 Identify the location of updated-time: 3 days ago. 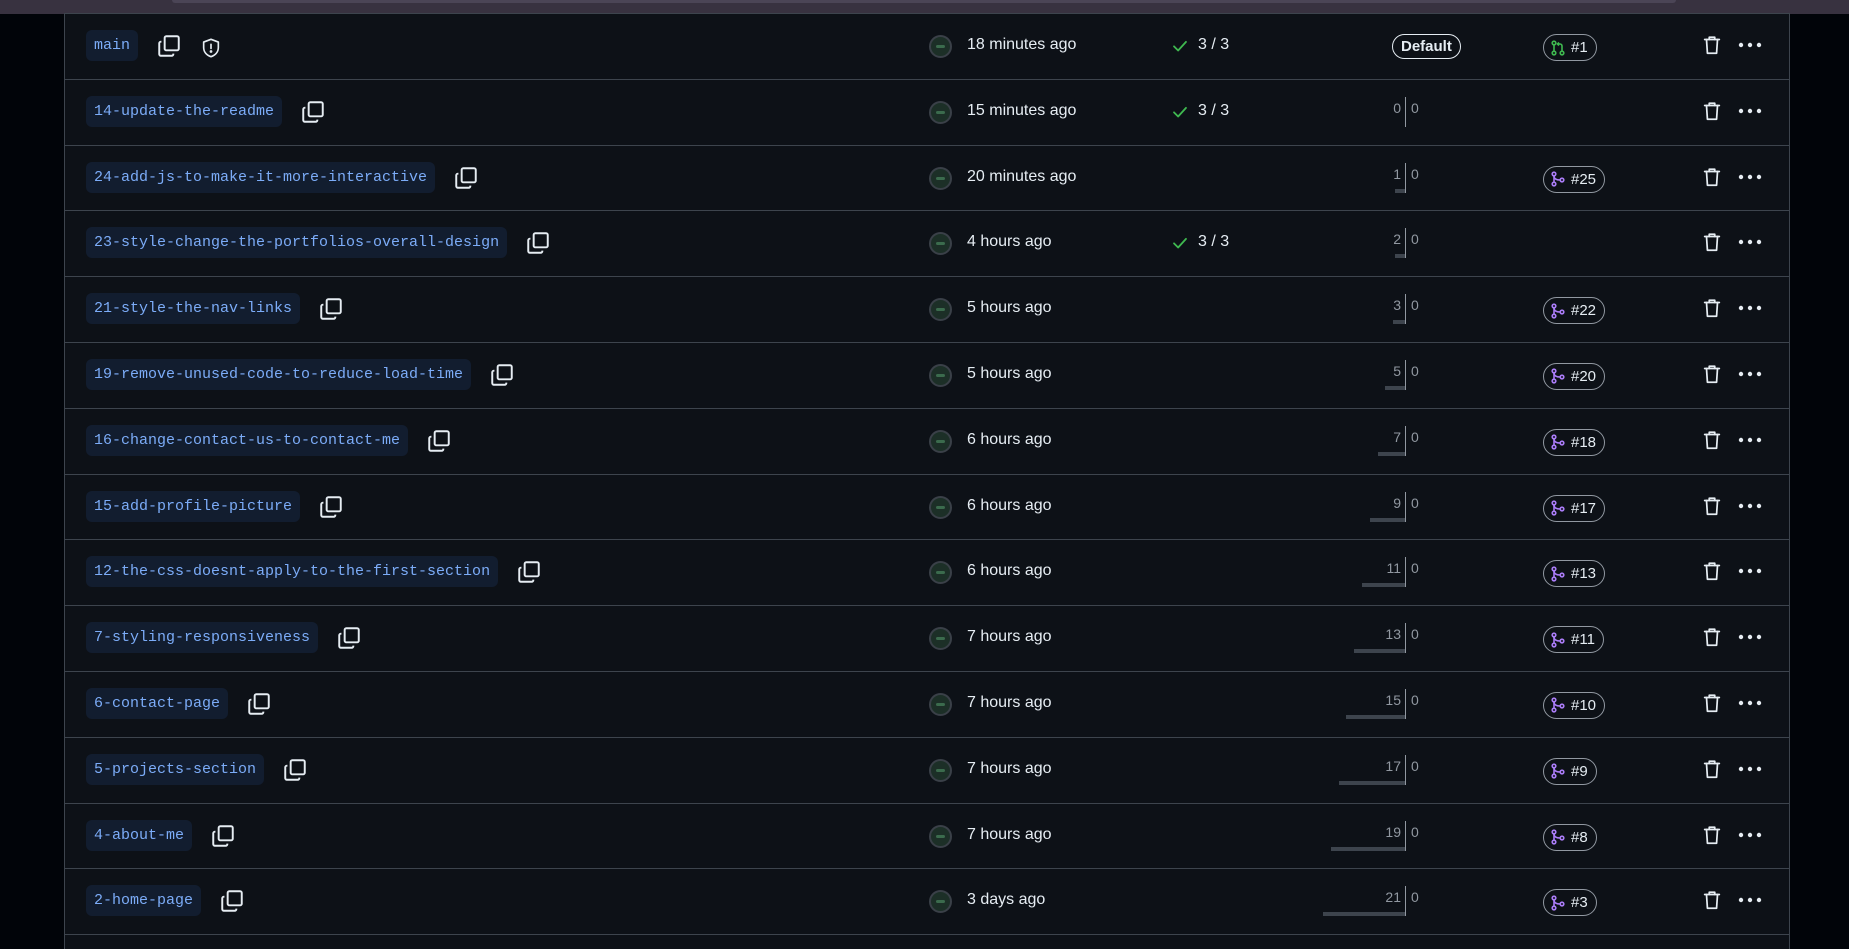
(1006, 900).